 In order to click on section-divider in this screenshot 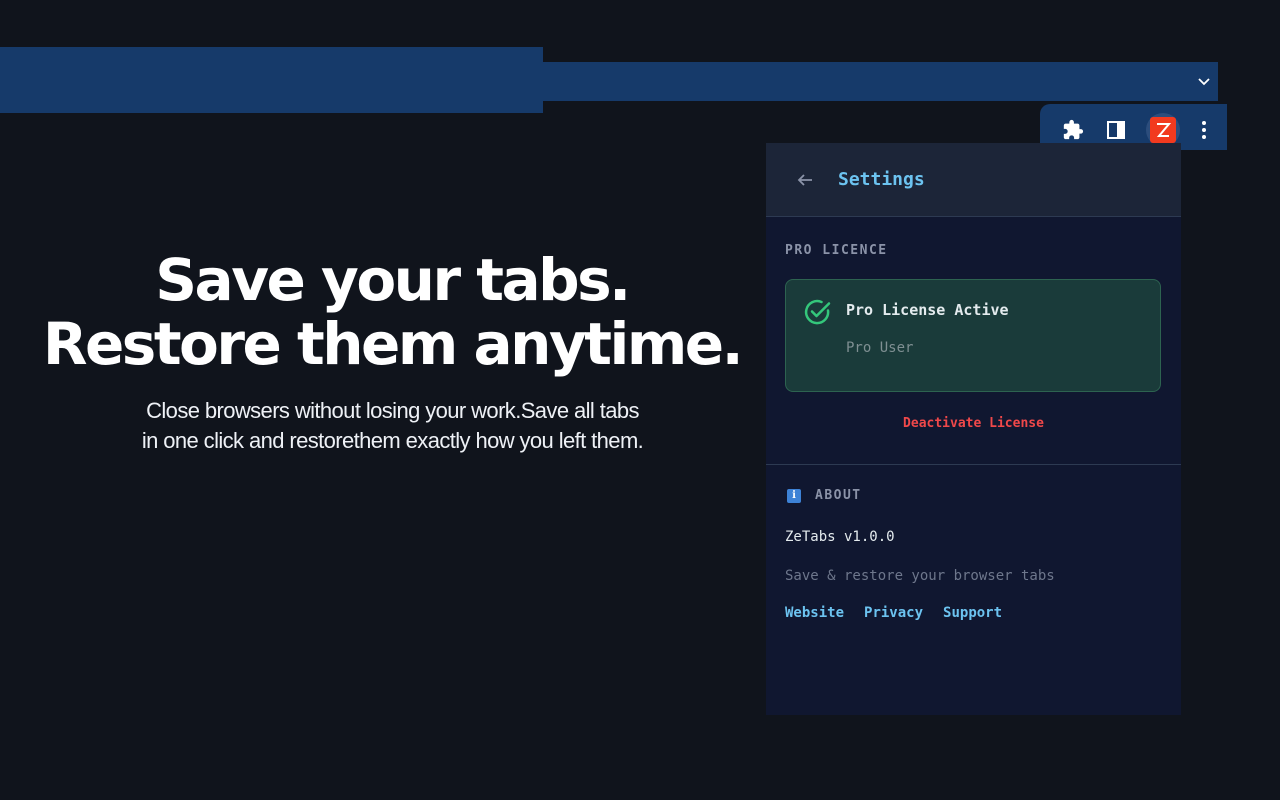, I will do `click(973, 464)`.